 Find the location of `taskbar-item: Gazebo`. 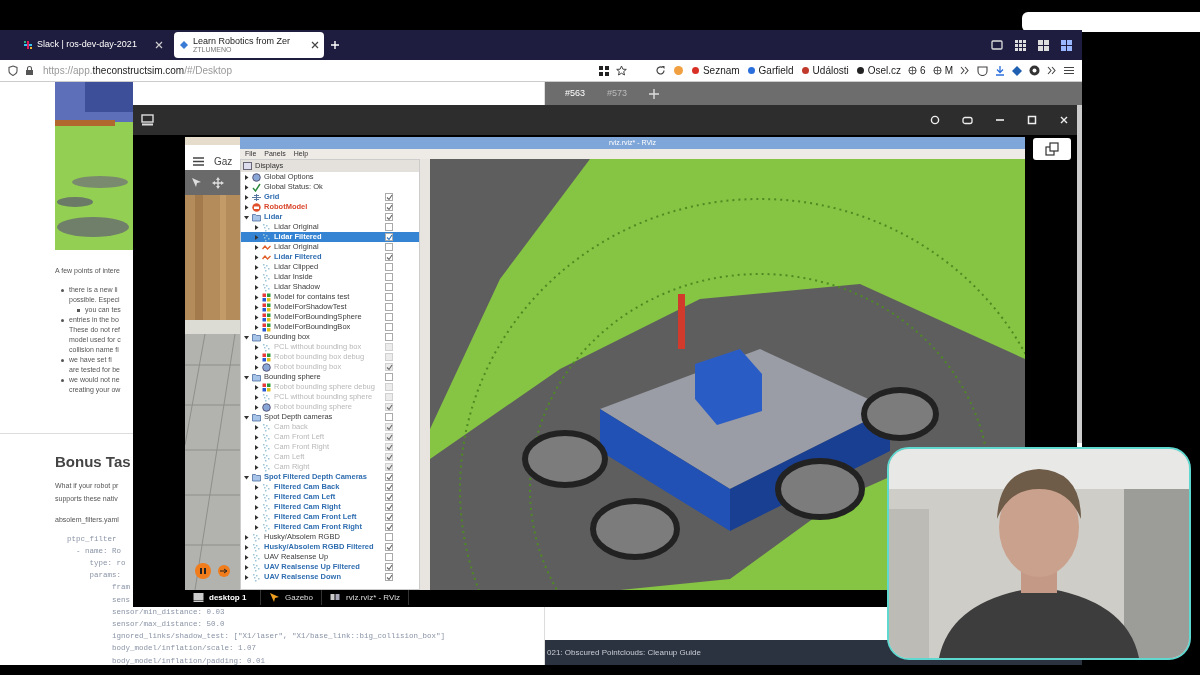

taskbar-item: Gazebo is located at coordinates (292, 597).